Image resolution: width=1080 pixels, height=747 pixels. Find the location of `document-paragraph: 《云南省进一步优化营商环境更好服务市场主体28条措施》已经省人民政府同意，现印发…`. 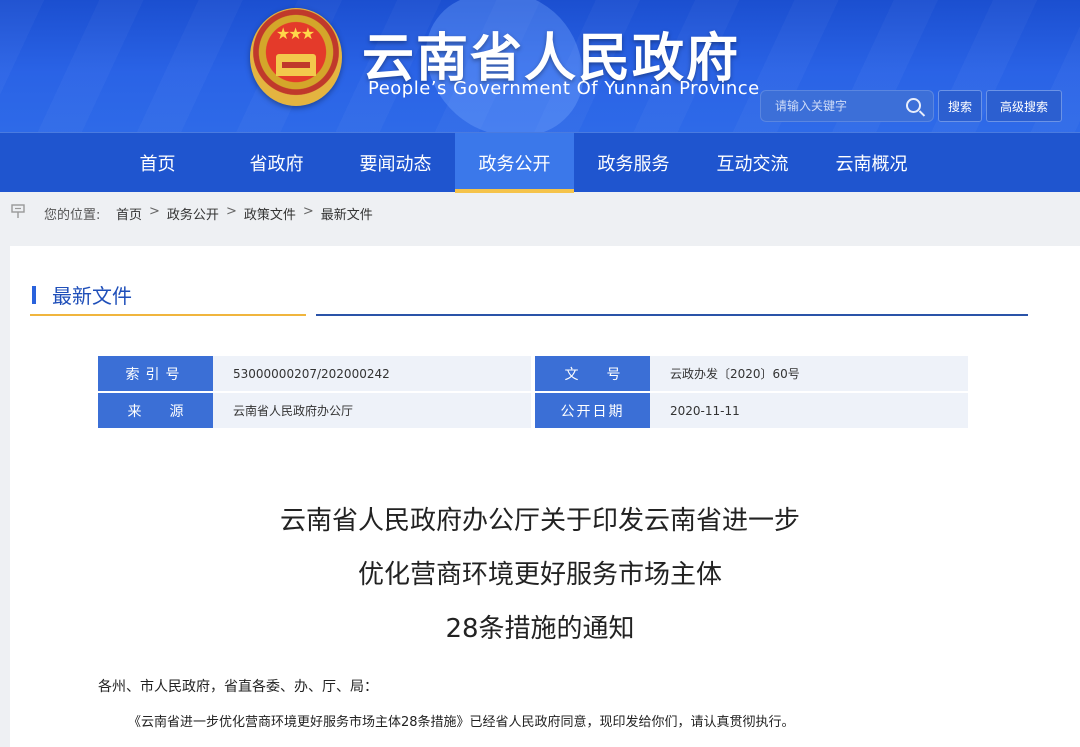

document-paragraph: 《云南省进一步优化营商环境更好服务市场主体28条措施》已经省人民政府同意，现印发… is located at coordinates (461, 722).